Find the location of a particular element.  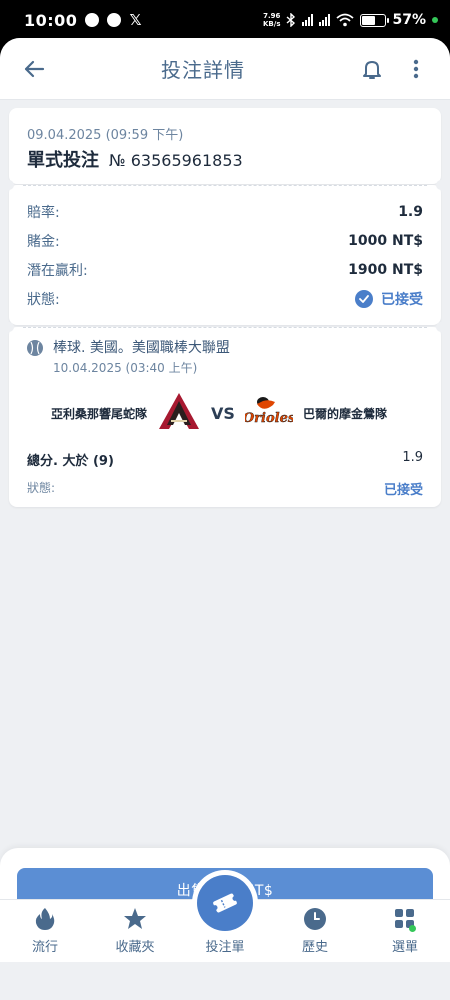

x-app-icon: 𝕏 is located at coordinates (135, 20).